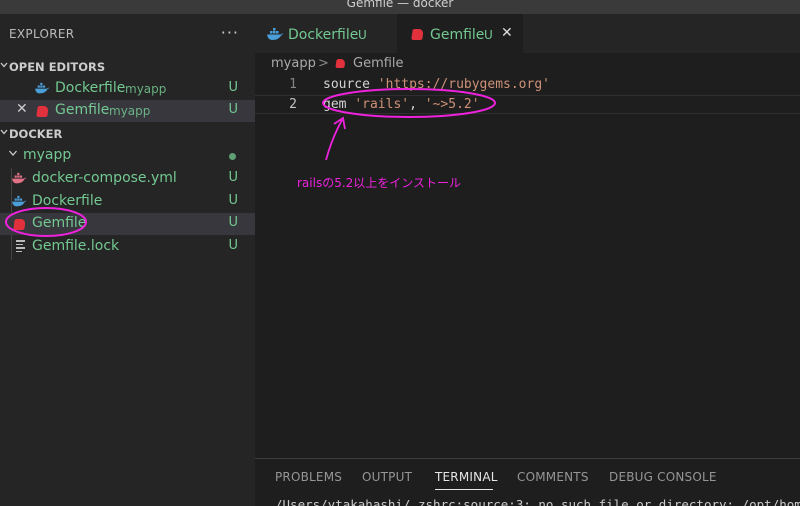 The width and height of the screenshot is (800, 506). I want to click on tab-label: Gemfile, so click(457, 35).